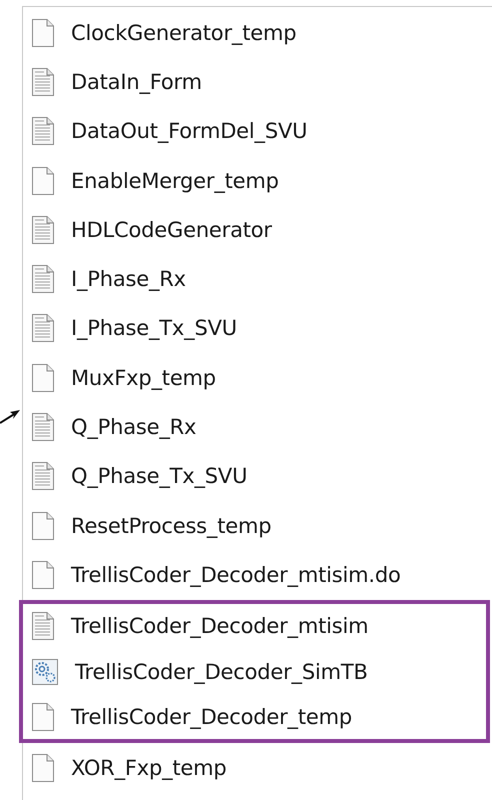 The width and height of the screenshot is (492, 800). I want to click on file-name: I_Phase_Rx, so click(128, 279).